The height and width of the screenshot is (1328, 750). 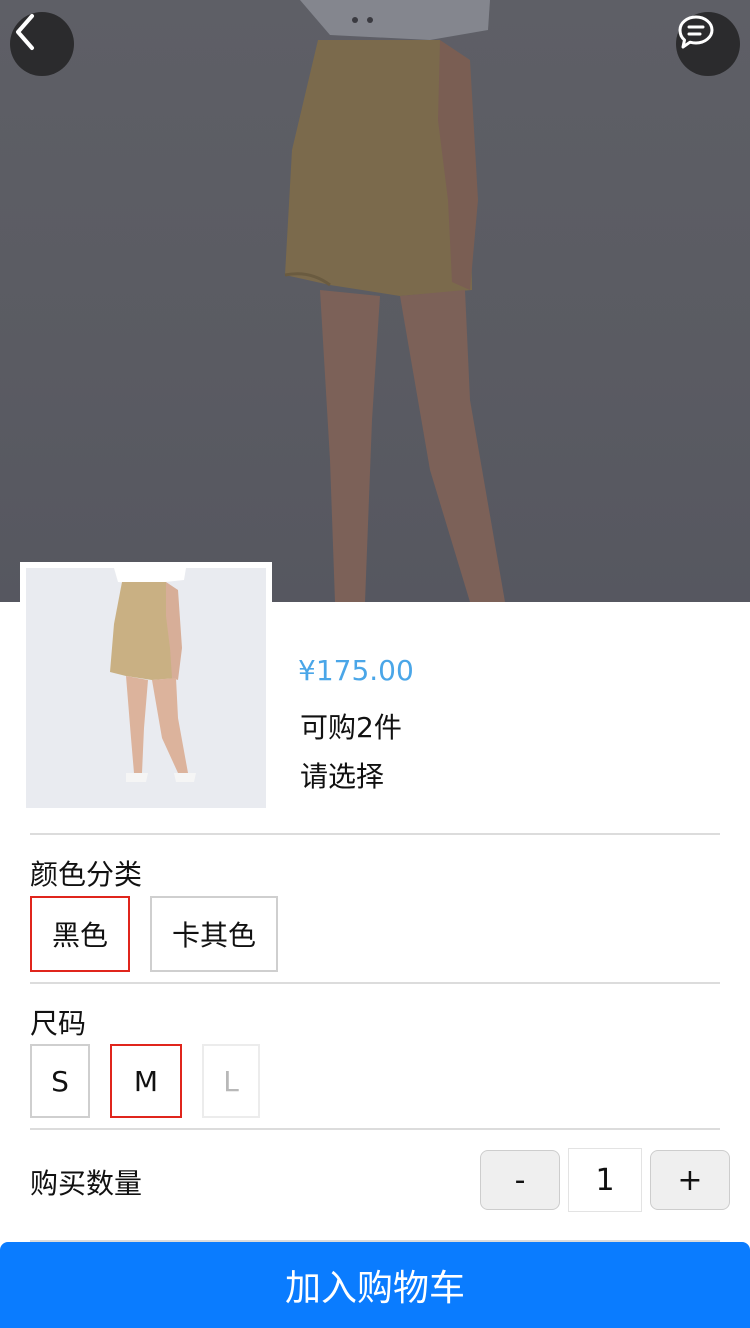 I want to click on quantity-decrease-button: -, so click(x=520, y=1180).